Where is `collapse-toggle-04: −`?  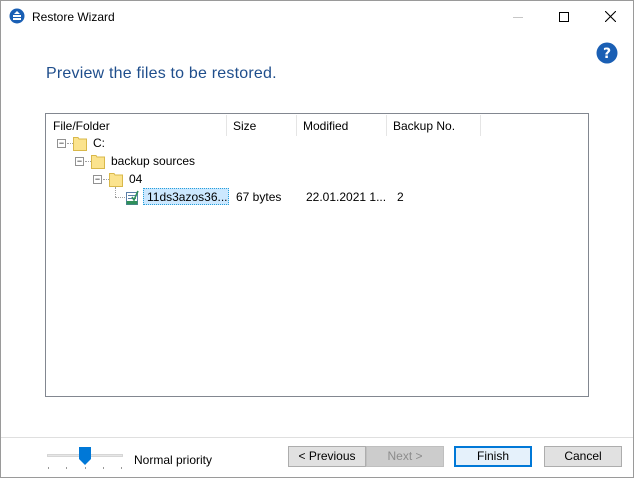 collapse-toggle-04: − is located at coordinates (97, 179).